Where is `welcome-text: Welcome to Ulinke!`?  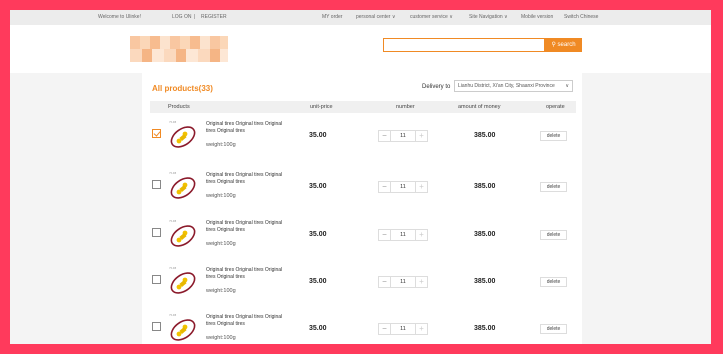 welcome-text: Welcome to Ulinke! is located at coordinates (119, 17).